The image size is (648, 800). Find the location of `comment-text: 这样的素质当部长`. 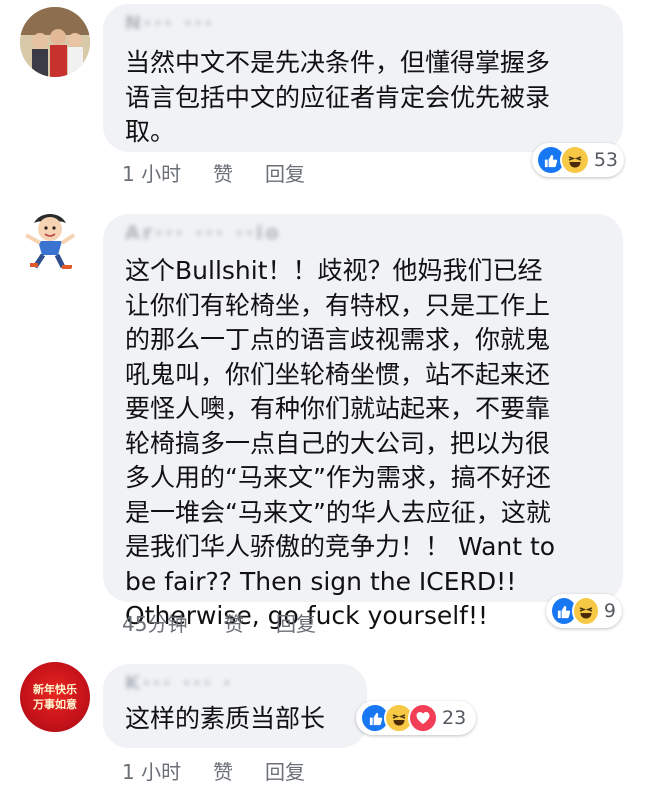

comment-text: 这样的素质当部长 is located at coordinates (225, 718).